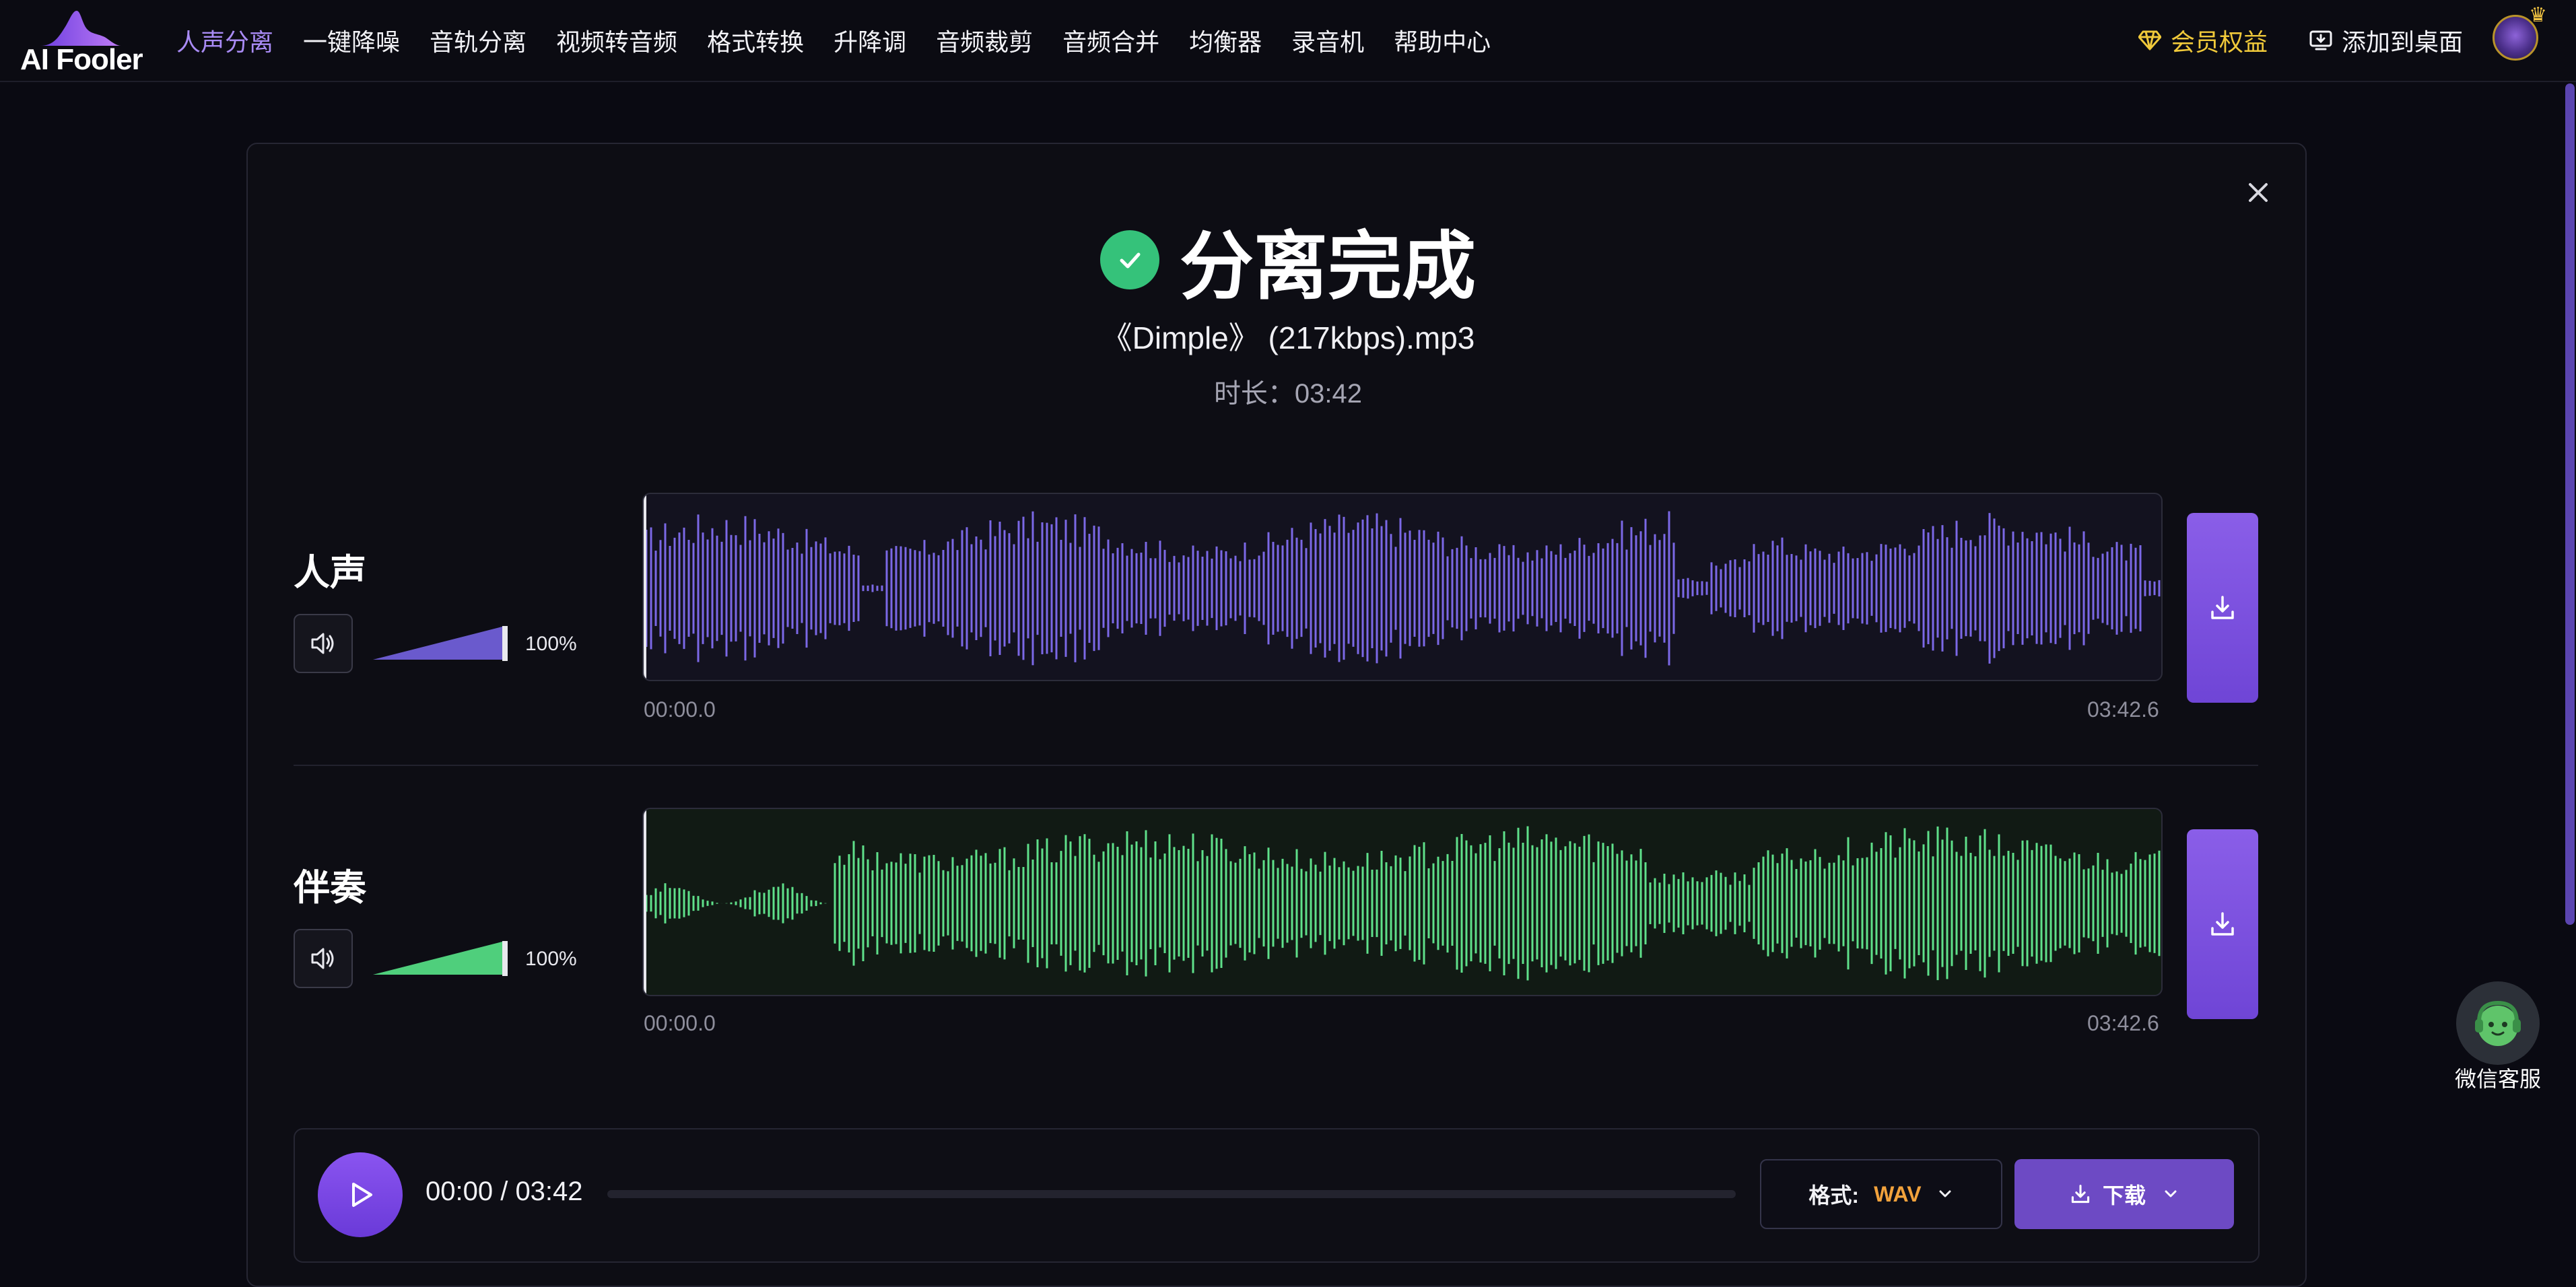 The height and width of the screenshot is (1287, 2576). Describe the element at coordinates (755, 40) in the screenshot. I see `nav-item-format-convert: 格式转换` at that location.